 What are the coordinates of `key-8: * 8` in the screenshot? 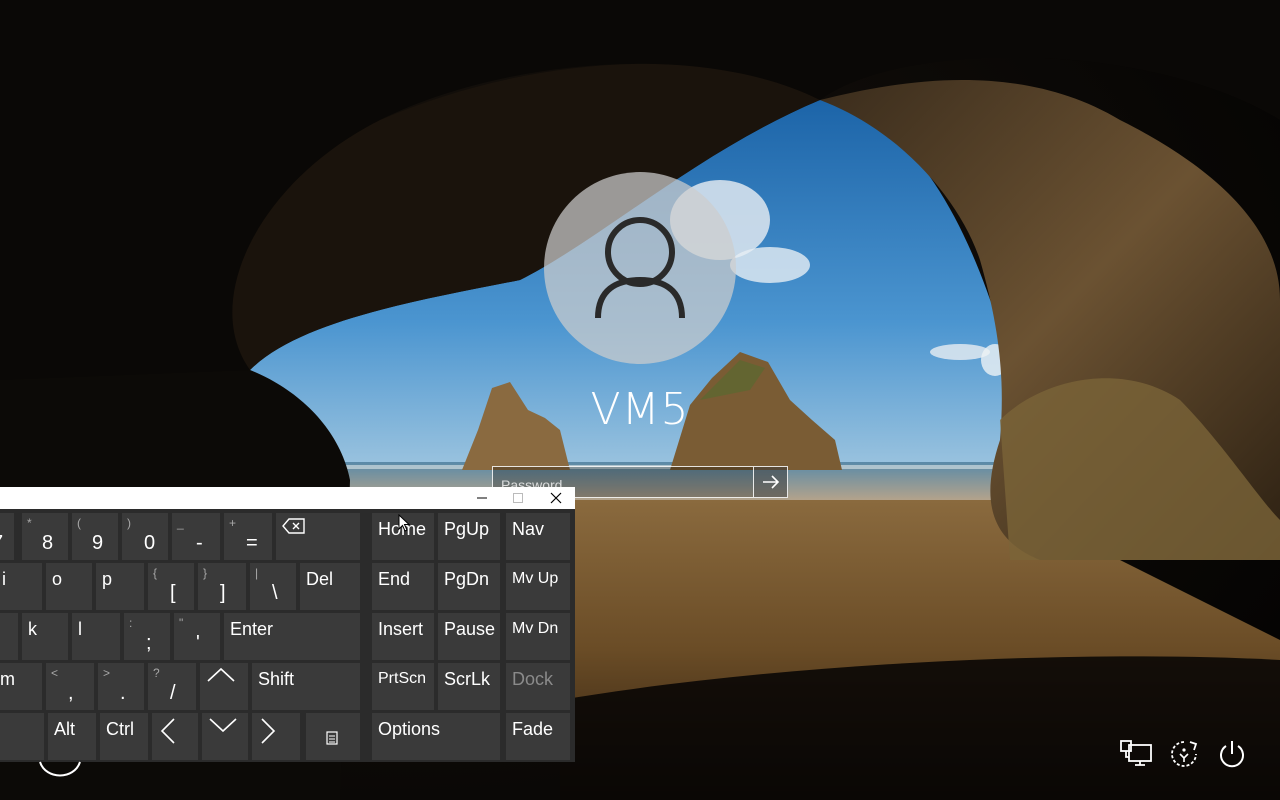 It's located at (45, 536).